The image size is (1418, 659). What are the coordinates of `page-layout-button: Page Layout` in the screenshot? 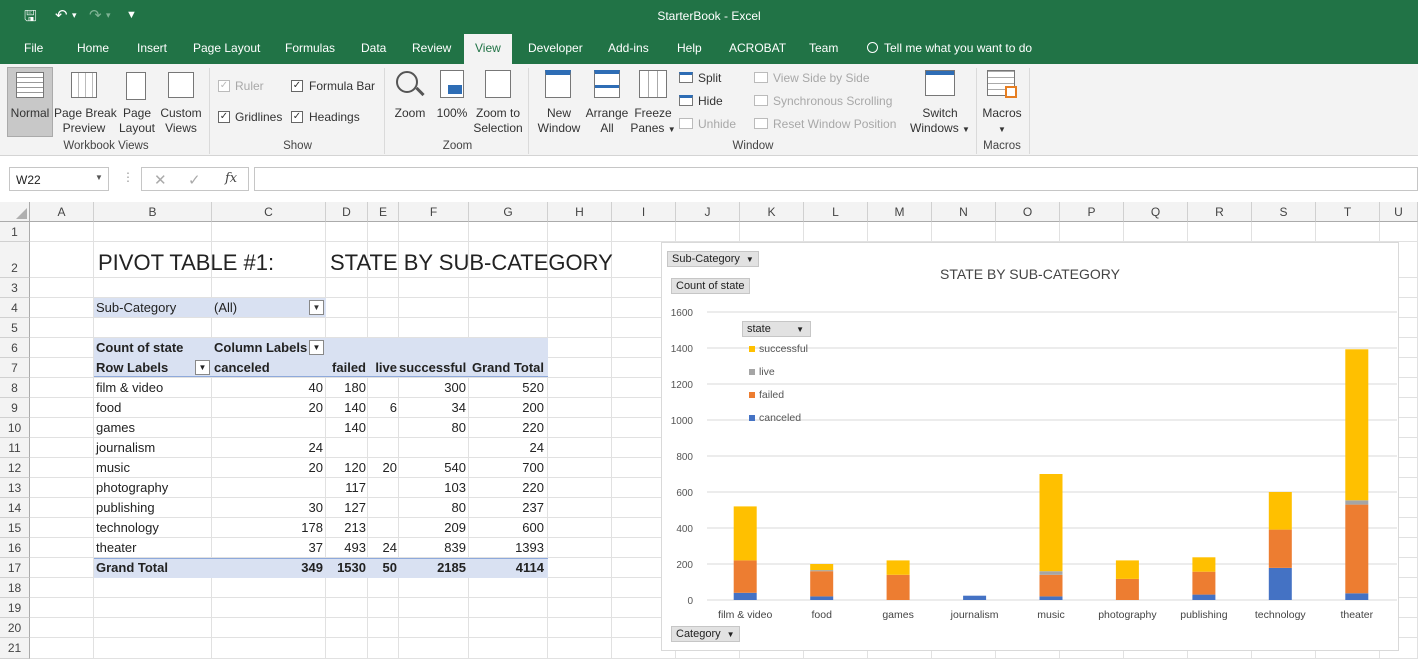 It's located at (137, 121).